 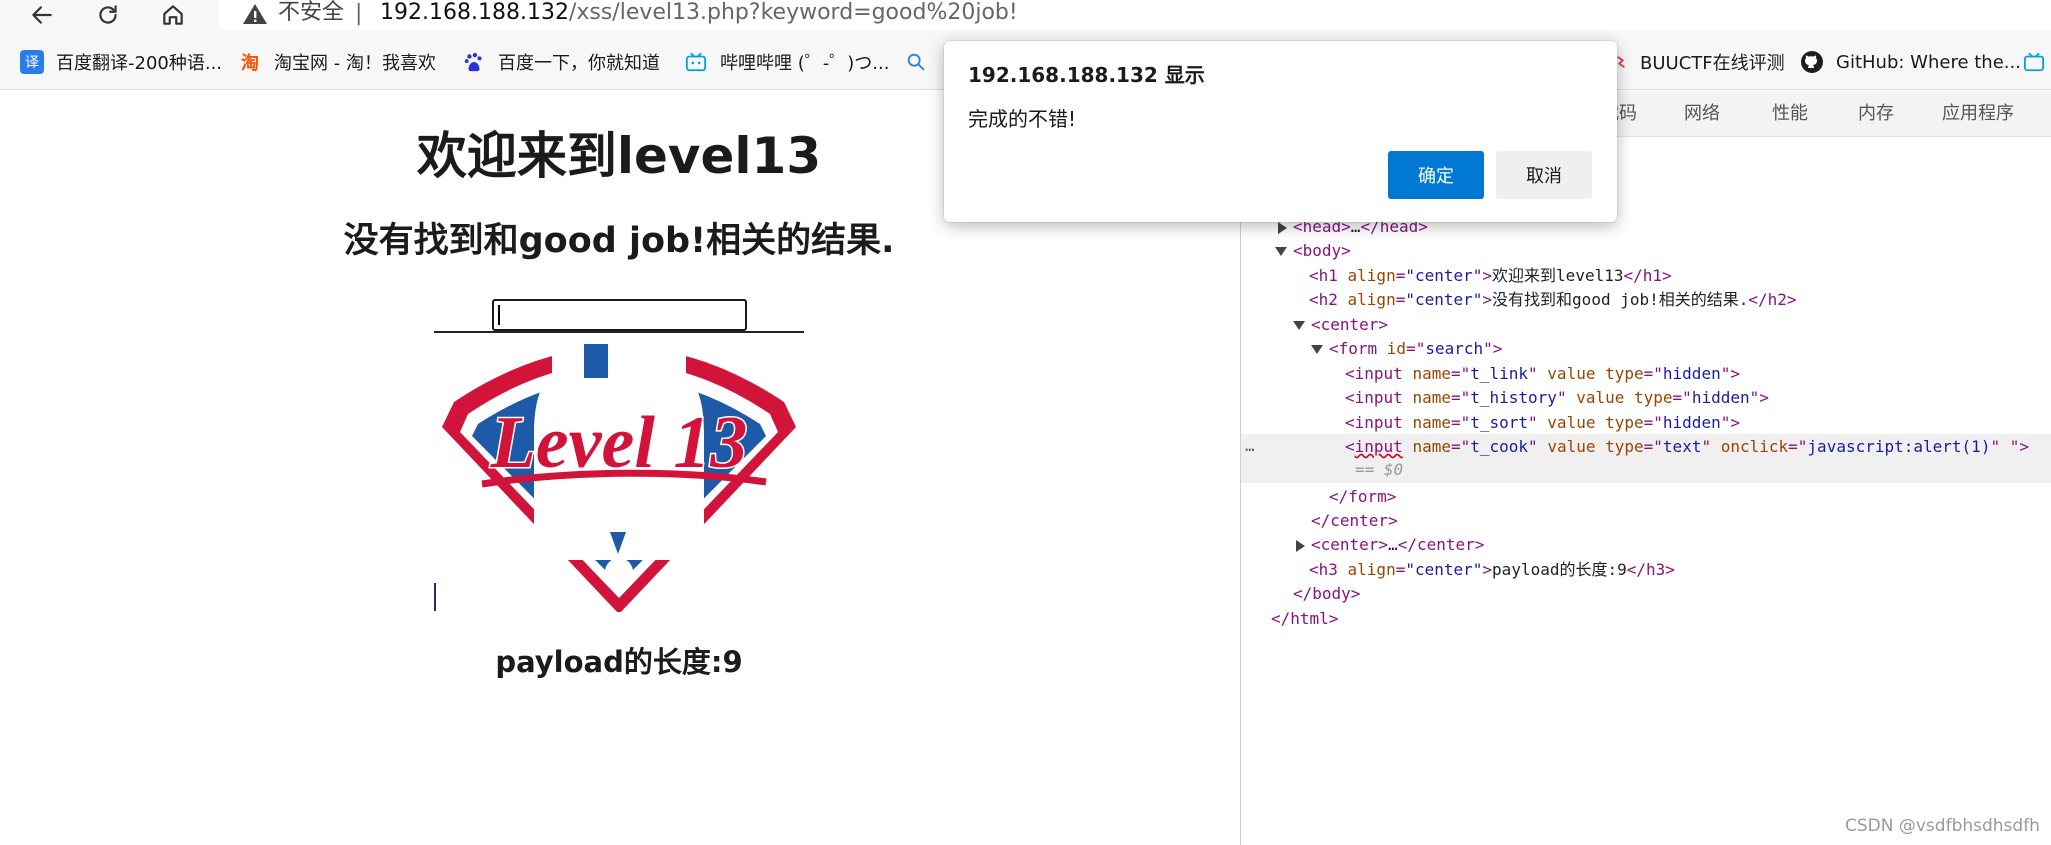 What do you see at coordinates (916, 62) in the screenshot?
I see `search-icon` at bounding box center [916, 62].